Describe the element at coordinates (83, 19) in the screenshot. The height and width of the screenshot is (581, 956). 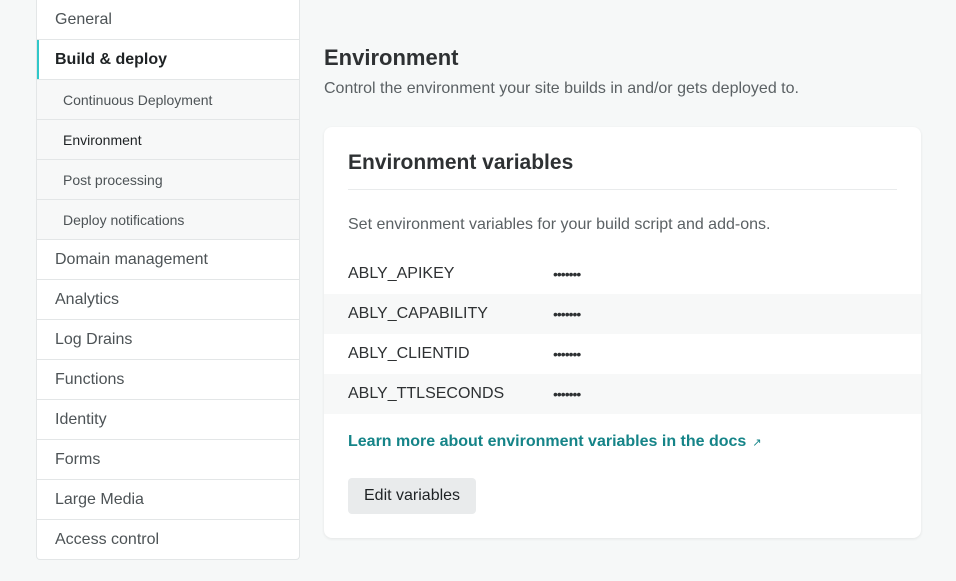
I see `sidebar-item-label: General` at that location.